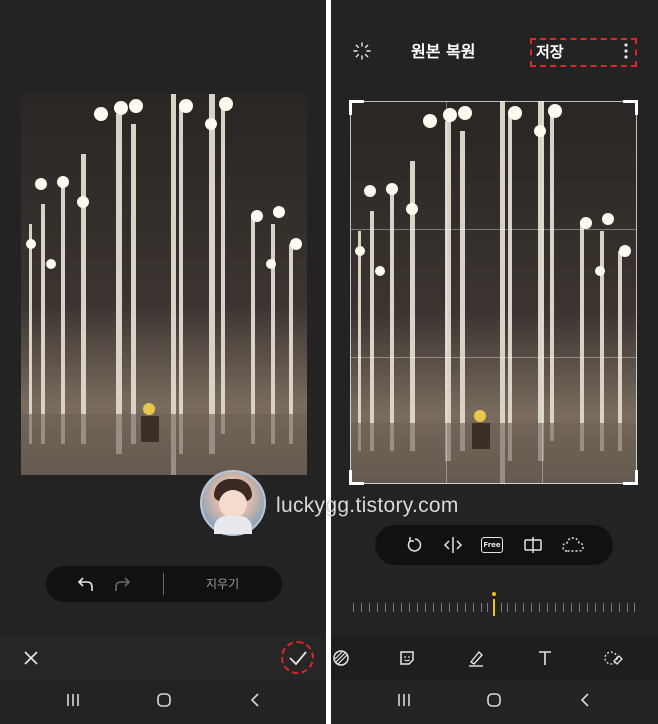  What do you see at coordinates (222, 583) in the screenshot?
I see `erase-button: 지우기` at bounding box center [222, 583].